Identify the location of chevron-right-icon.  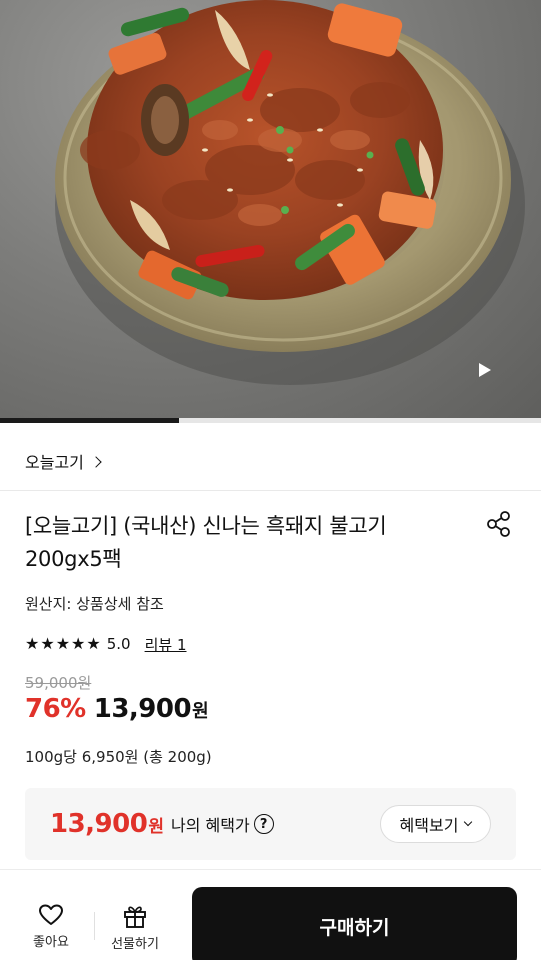
(96, 461).